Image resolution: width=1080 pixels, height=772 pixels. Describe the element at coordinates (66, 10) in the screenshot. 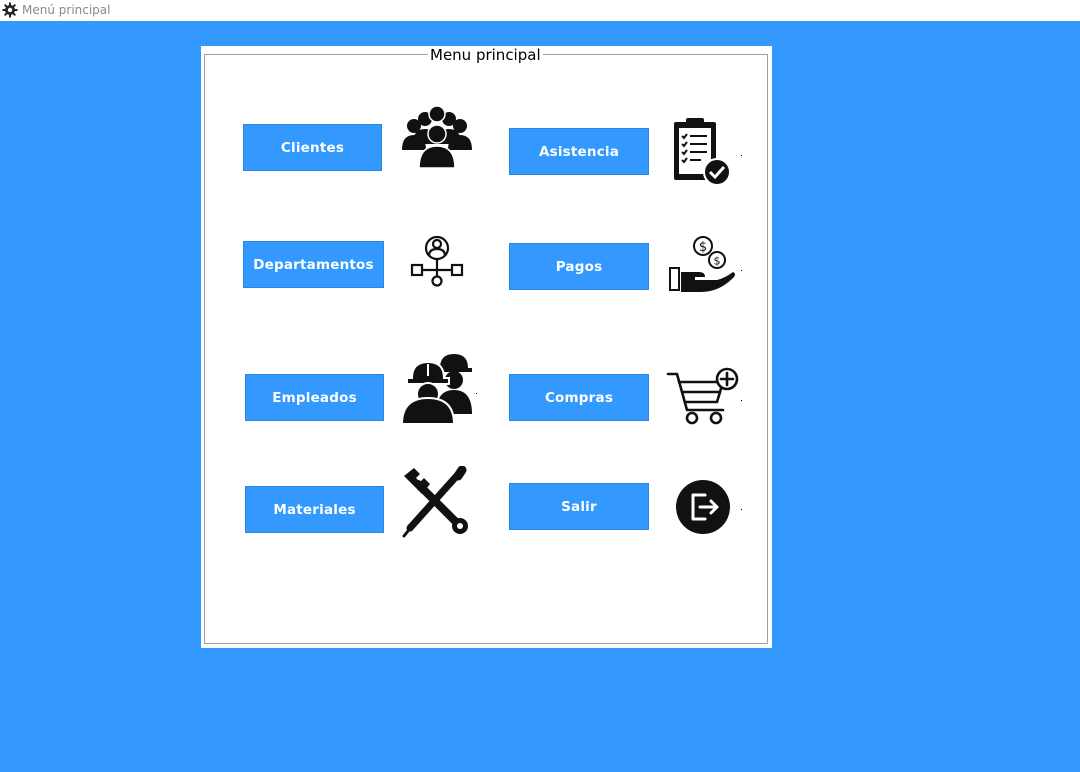

I see `window-title: Menú principal` at that location.